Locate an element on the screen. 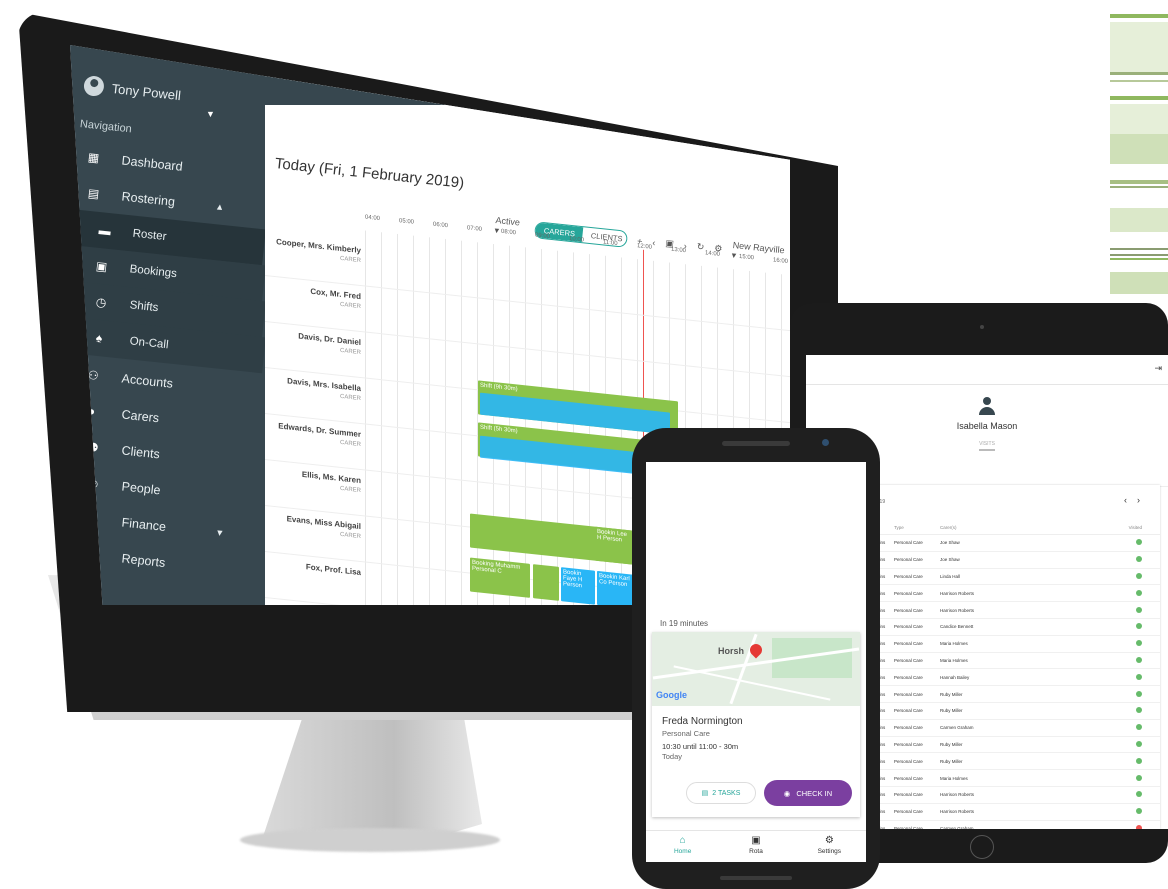 The image size is (1168, 889). table-row: 0 minsPersonal CareLinda Hall is located at coordinates (1015, 577).